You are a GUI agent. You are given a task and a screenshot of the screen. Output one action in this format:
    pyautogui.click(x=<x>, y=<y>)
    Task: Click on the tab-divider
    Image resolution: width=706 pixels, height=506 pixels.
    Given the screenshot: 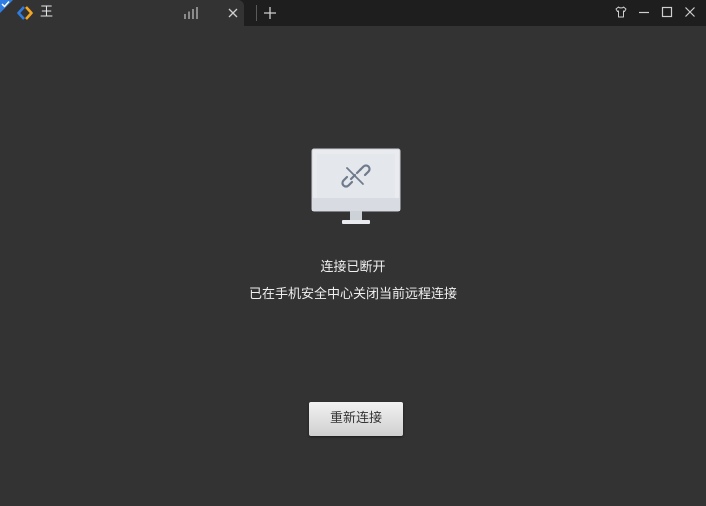 What is the action you would take?
    pyautogui.click(x=256, y=13)
    